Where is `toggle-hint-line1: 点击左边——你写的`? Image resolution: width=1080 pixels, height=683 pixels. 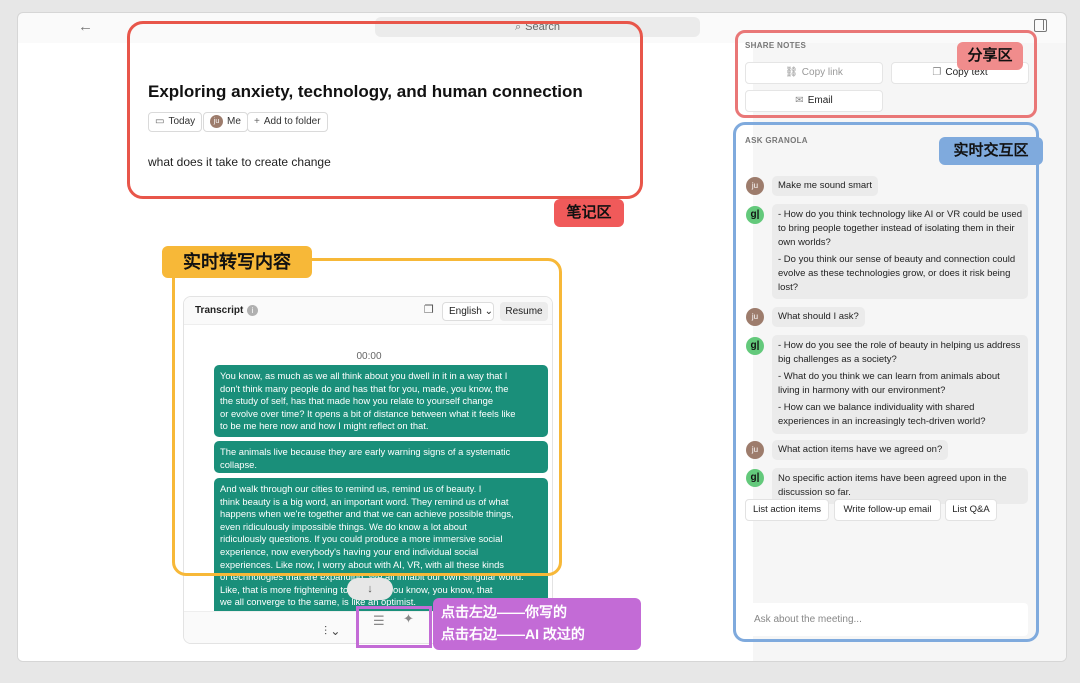
toggle-hint-line1: 点击左边——你写的 is located at coordinates (504, 612).